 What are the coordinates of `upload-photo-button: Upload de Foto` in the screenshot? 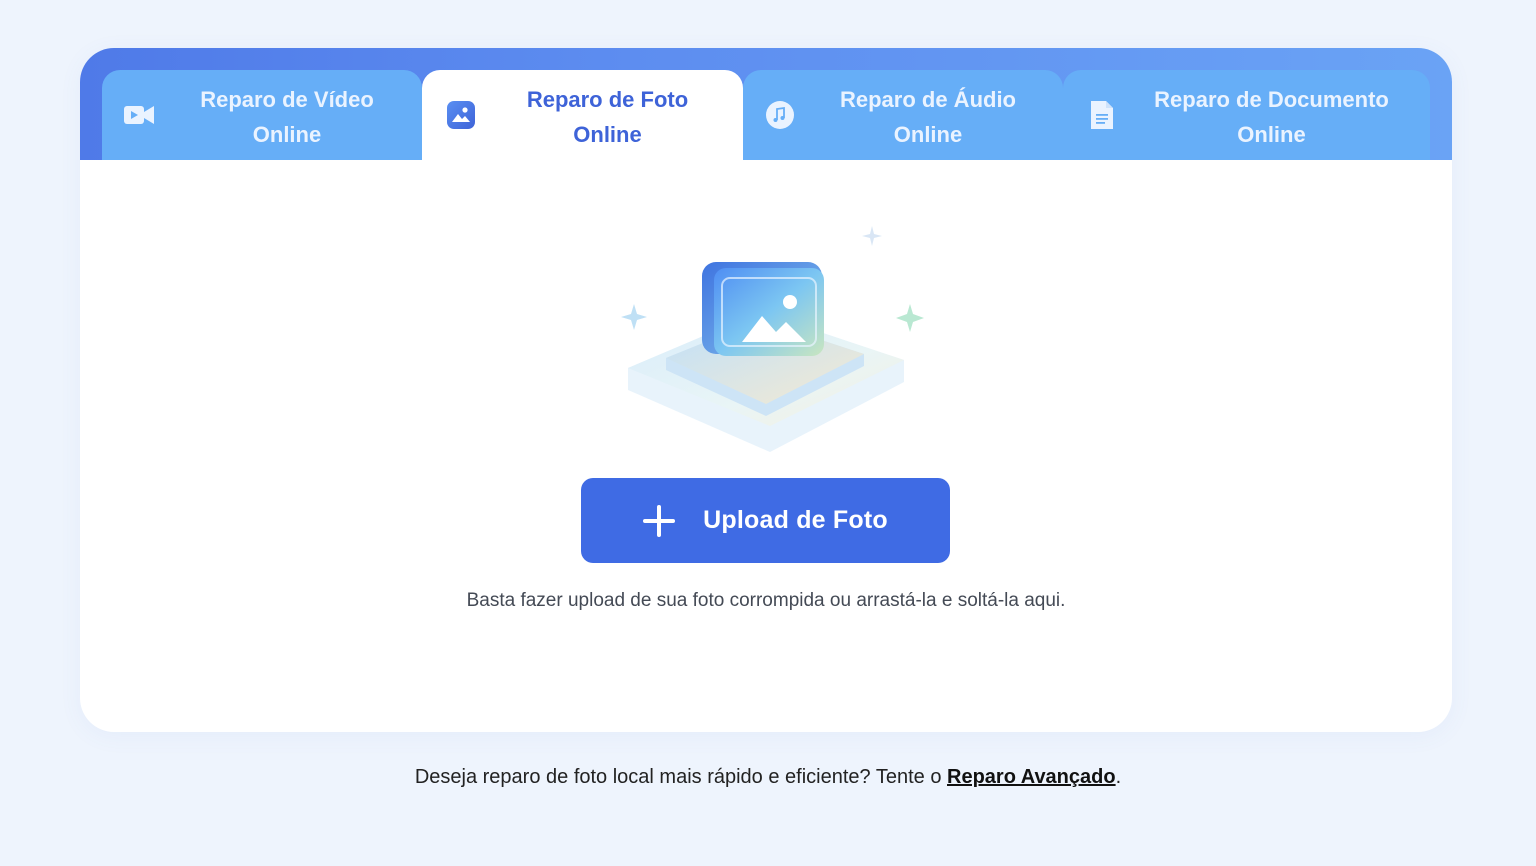 It's located at (765, 520).